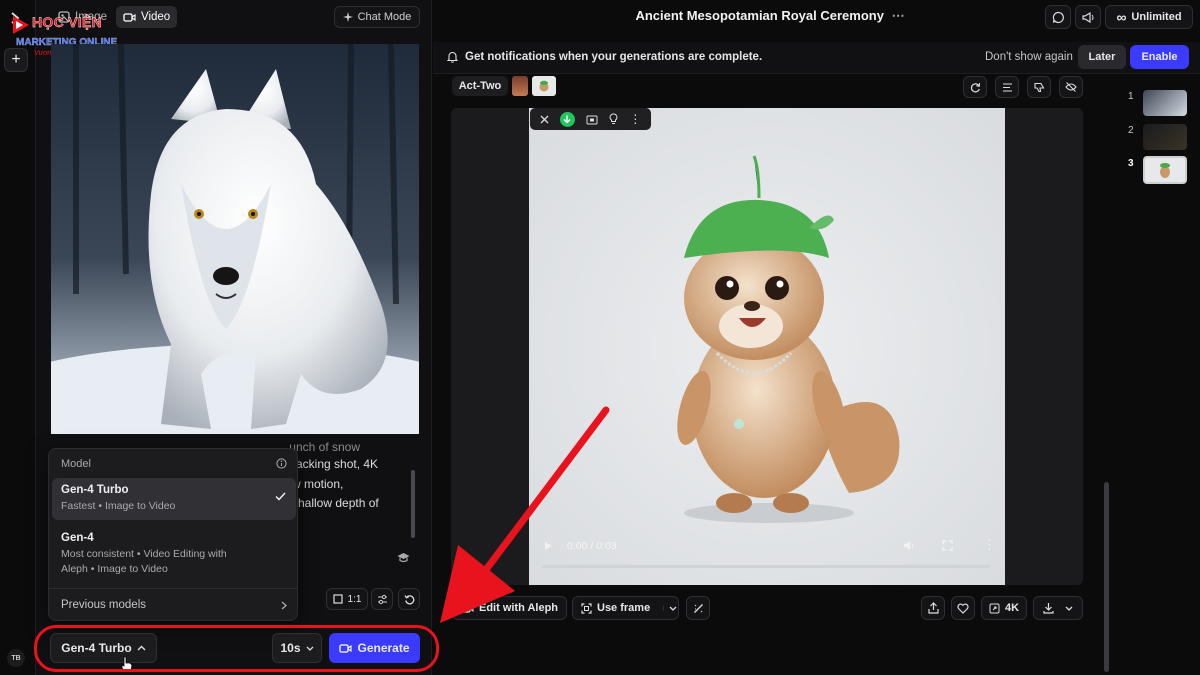 This screenshot has height=675, width=1200. What do you see at coordinates (335, 464) in the screenshot?
I see `prompt-line: racking shot, 4K` at bounding box center [335, 464].